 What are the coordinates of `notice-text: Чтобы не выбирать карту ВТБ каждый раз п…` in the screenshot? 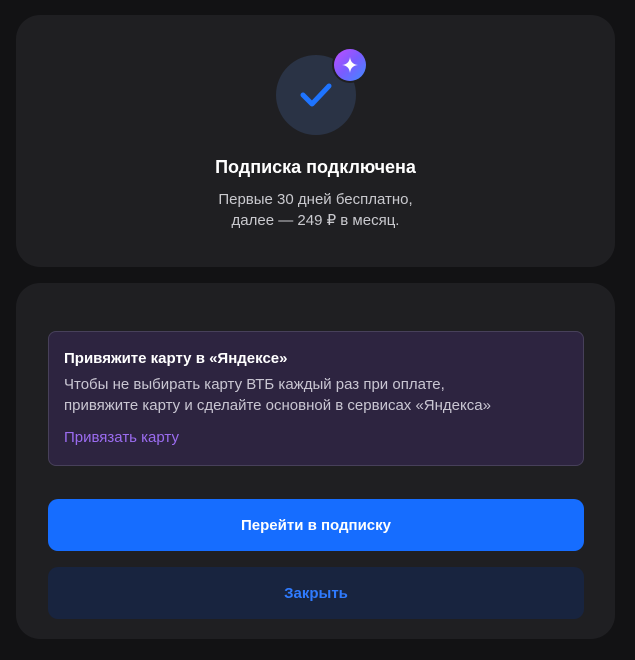 It's located at (316, 395).